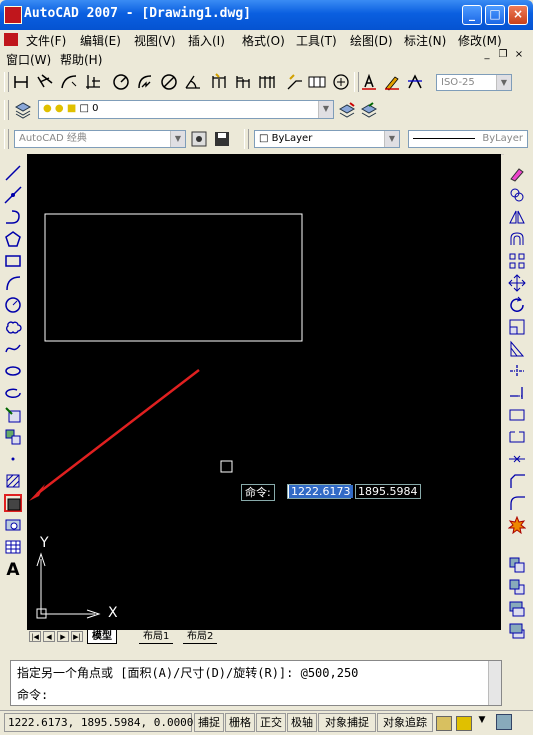  What do you see at coordinates (444, 723) in the screenshot?
I see `lock-icon` at bounding box center [444, 723].